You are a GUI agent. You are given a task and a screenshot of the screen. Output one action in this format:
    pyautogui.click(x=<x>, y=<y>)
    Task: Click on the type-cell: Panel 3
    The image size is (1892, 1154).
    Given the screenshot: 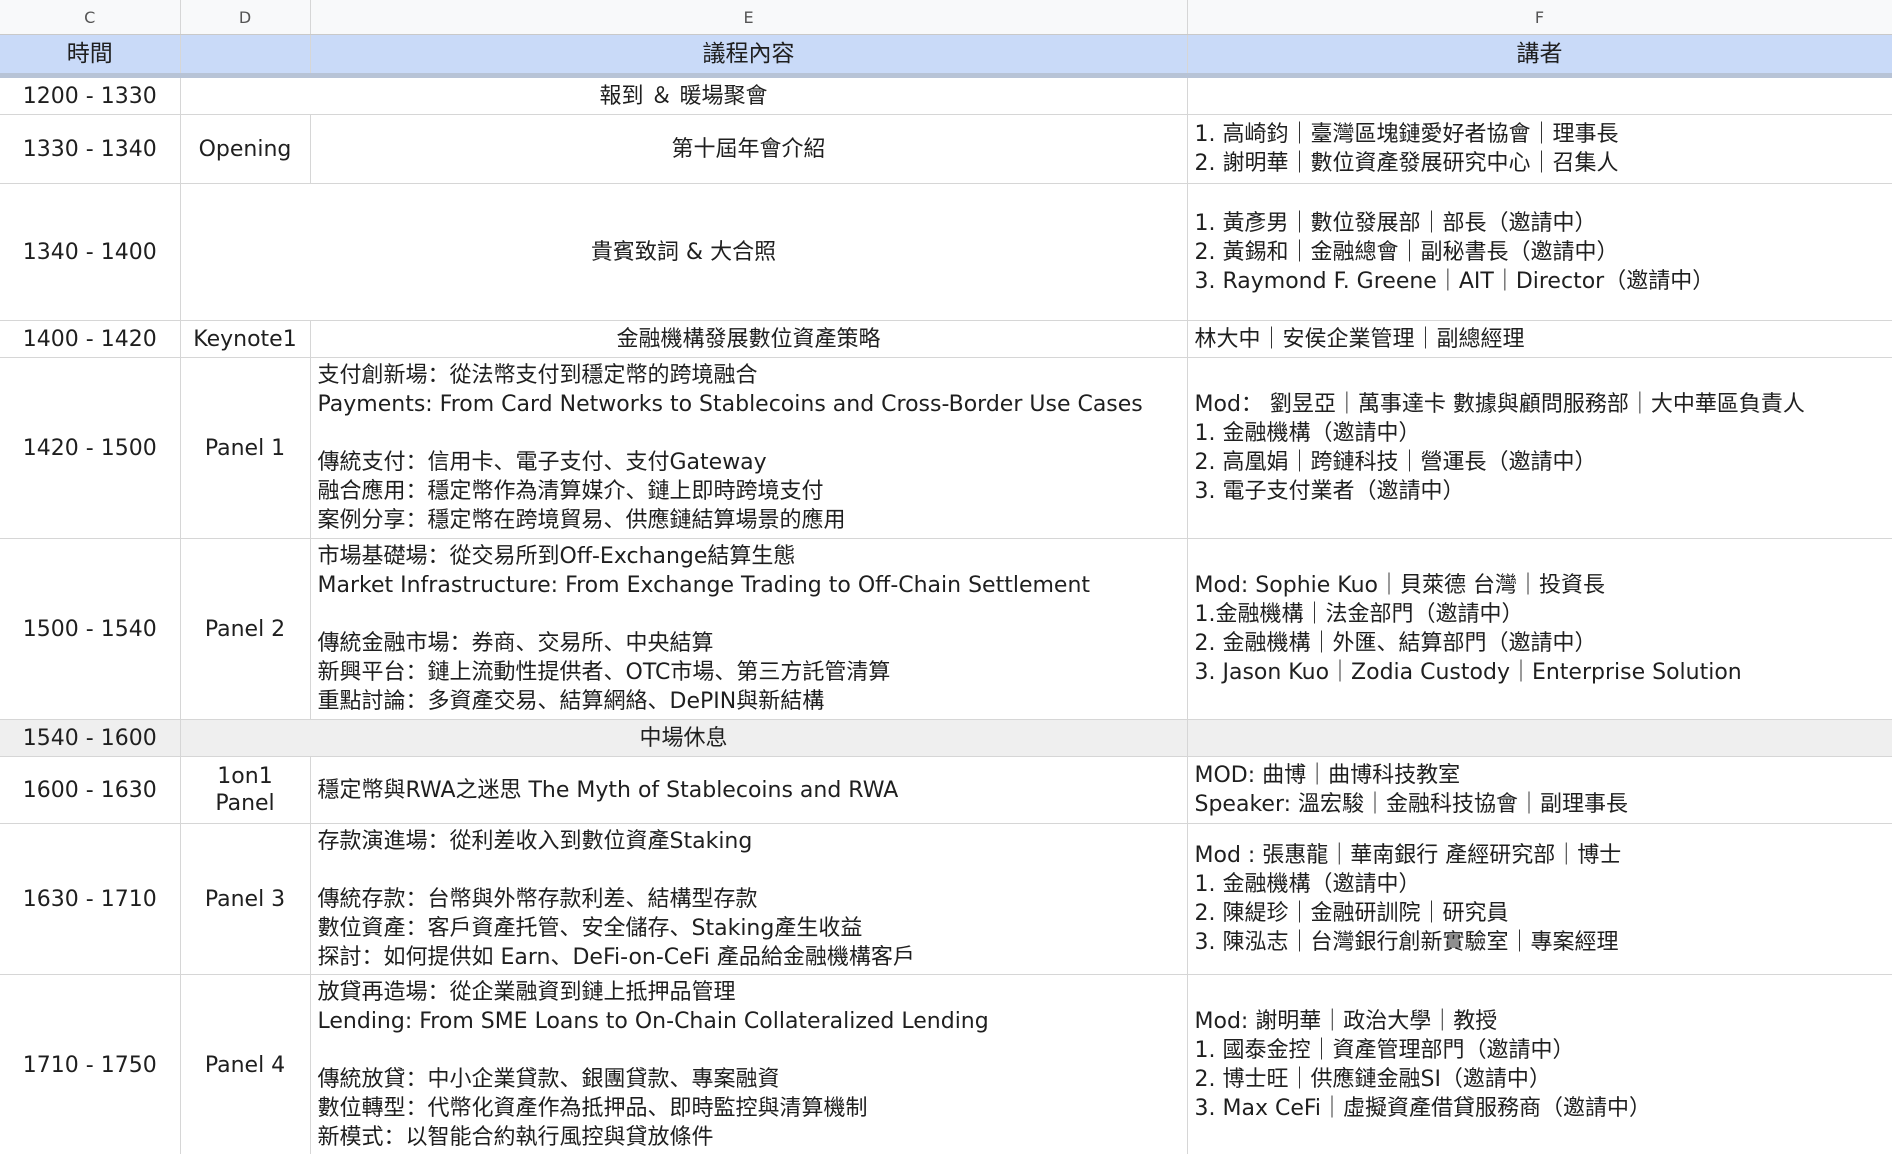 What is the action you would take?
    pyautogui.click(x=245, y=899)
    